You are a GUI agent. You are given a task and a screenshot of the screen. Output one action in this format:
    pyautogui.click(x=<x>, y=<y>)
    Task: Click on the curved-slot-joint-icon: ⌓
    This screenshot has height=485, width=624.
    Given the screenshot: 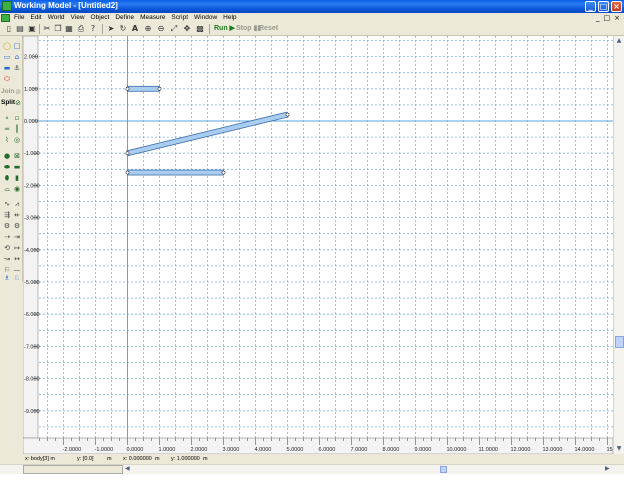 What is the action you would take?
    pyautogui.click(x=7, y=189)
    